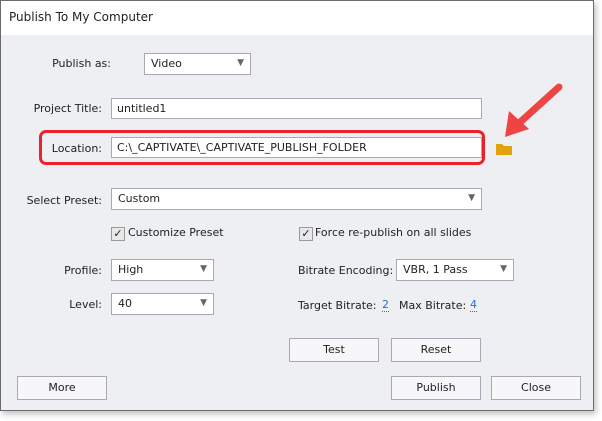 The width and height of the screenshot is (602, 421). What do you see at coordinates (85, 304) in the screenshot?
I see `level-label: Level:` at bounding box center [85, 304].